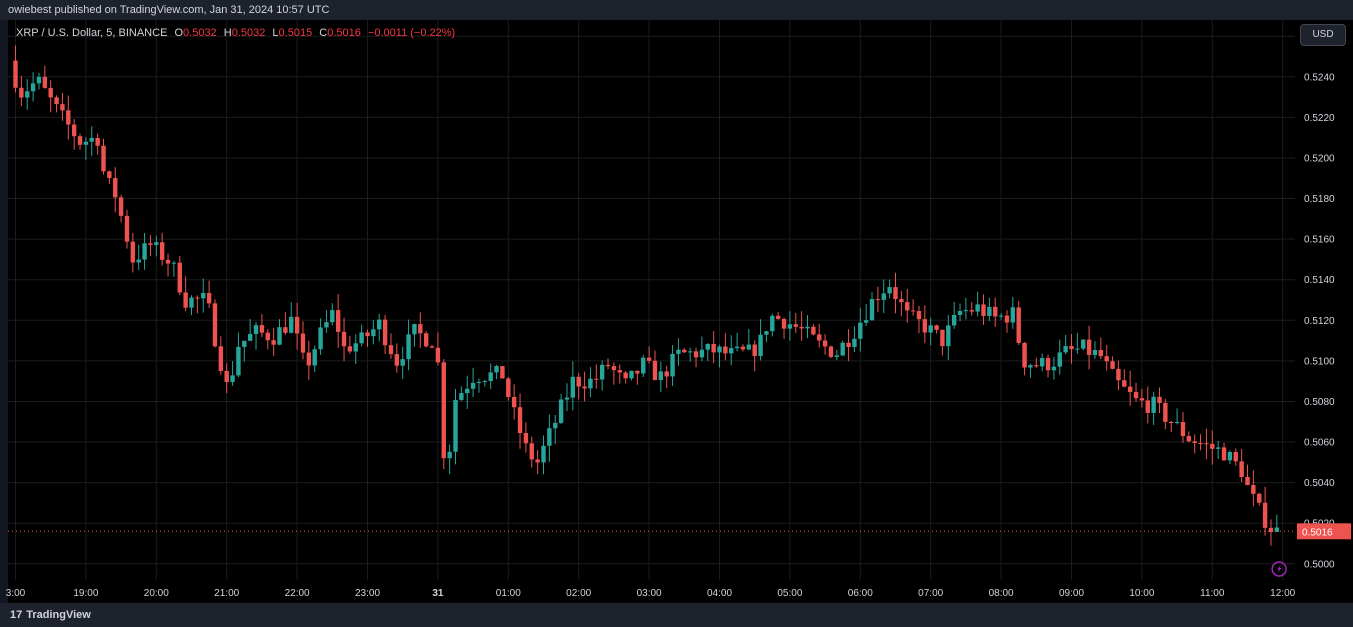  Describe the element at coordinates (508, 593) in the screenshot. I see `time-tick-label: 01:00` at that location.